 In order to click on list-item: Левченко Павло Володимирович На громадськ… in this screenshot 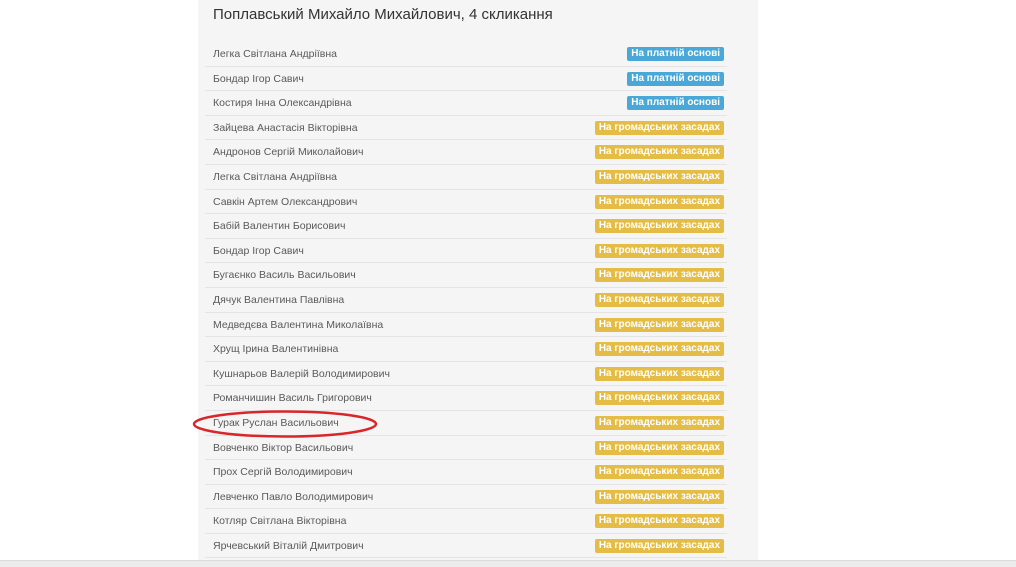, I will do `click(466, 497)`.